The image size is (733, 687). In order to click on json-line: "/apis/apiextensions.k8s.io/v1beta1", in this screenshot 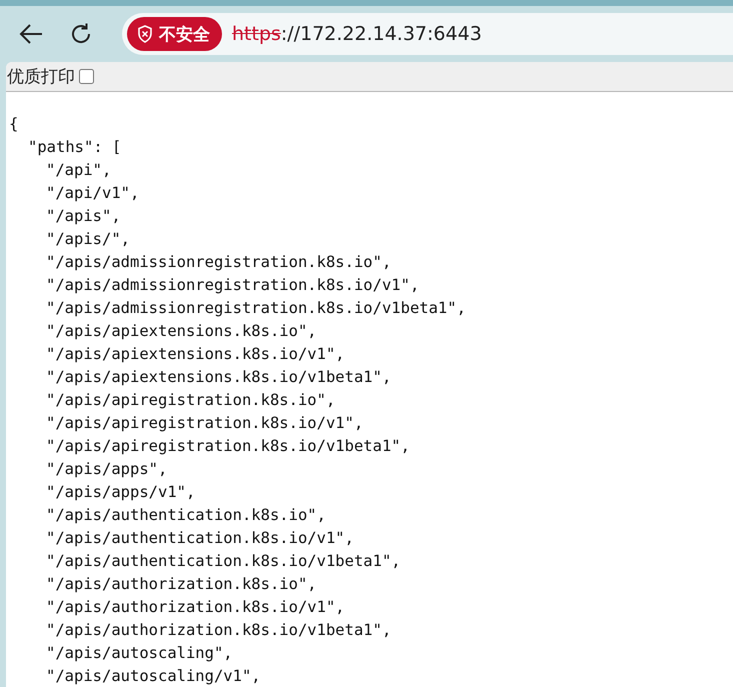, I will do `click(219, 377)`.